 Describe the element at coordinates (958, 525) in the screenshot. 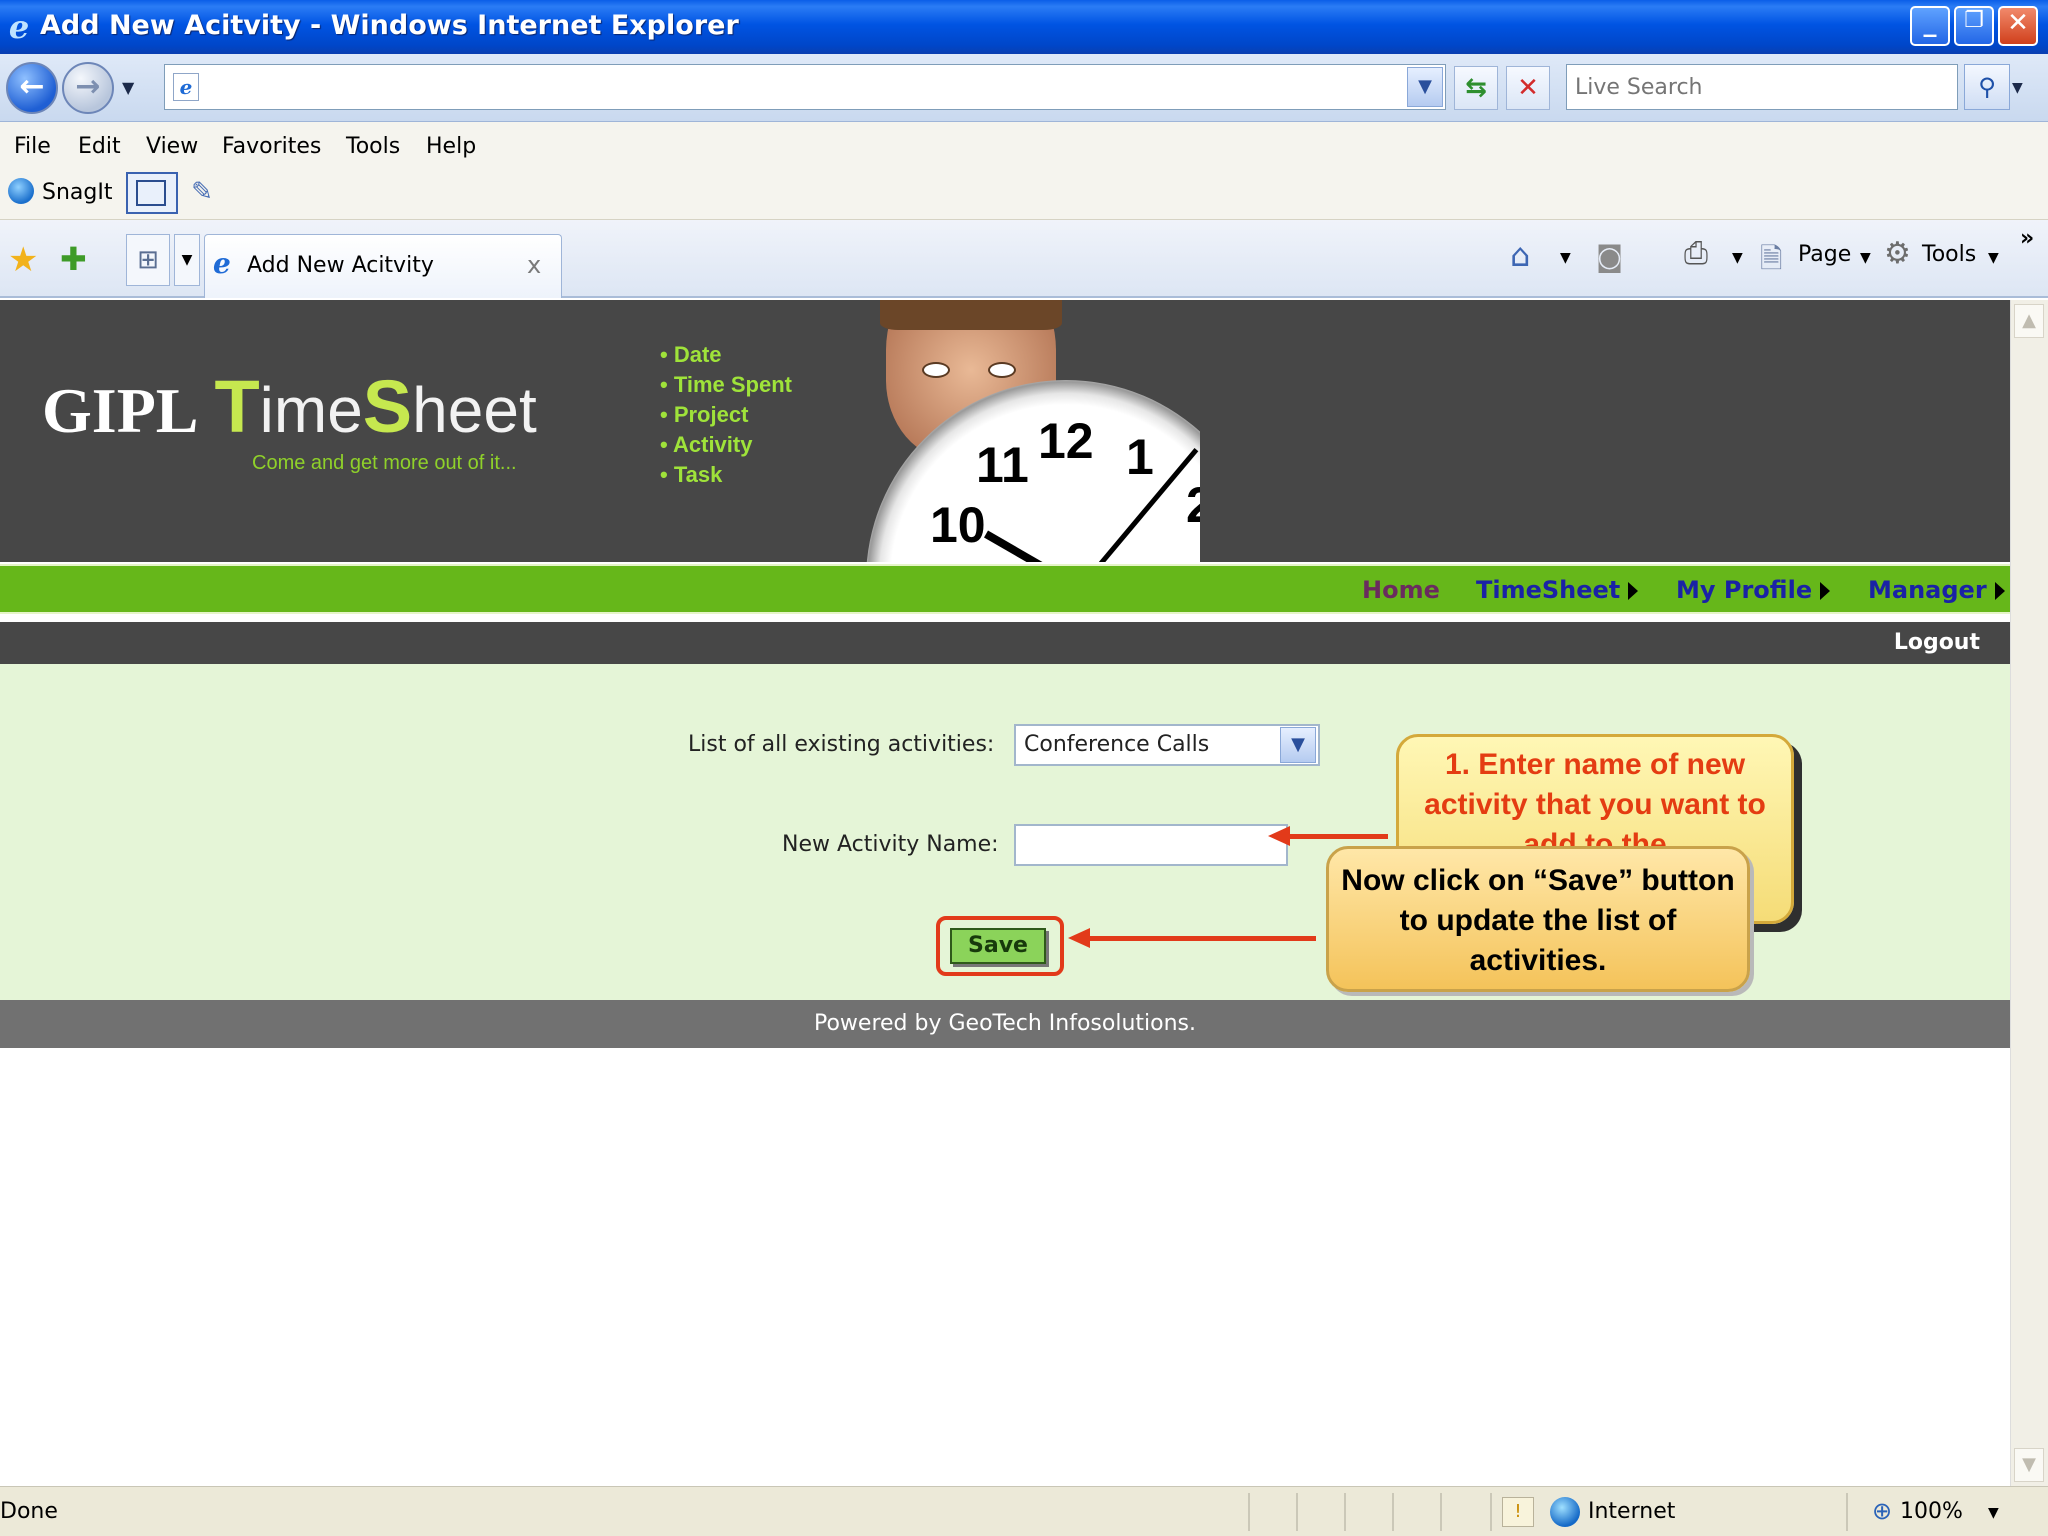

I see `clock-number: 10` at that location.